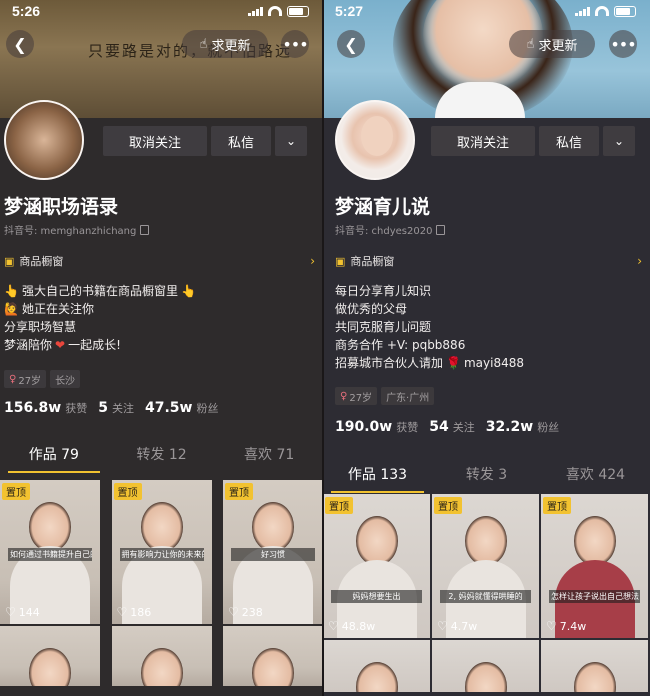 The image size is (650, 696). What do you see at coordinates (376, 566) in the screenshot?
I see `video-thumbnail: 置顶 妈妈想要生出 ♡ 48.8w` at bounding box center [376, 566].